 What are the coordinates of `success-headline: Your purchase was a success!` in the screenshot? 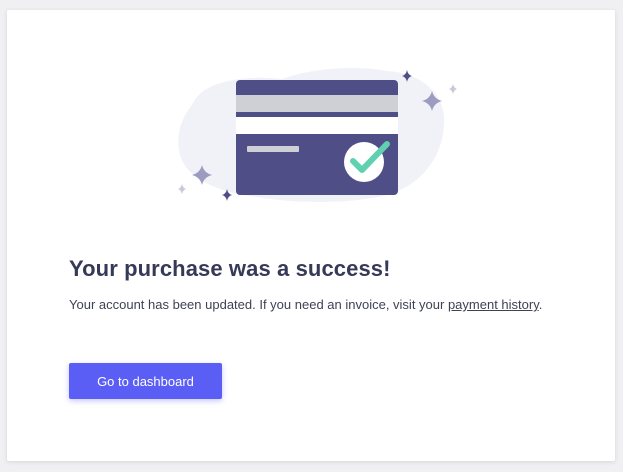 It's located at (230, 268).